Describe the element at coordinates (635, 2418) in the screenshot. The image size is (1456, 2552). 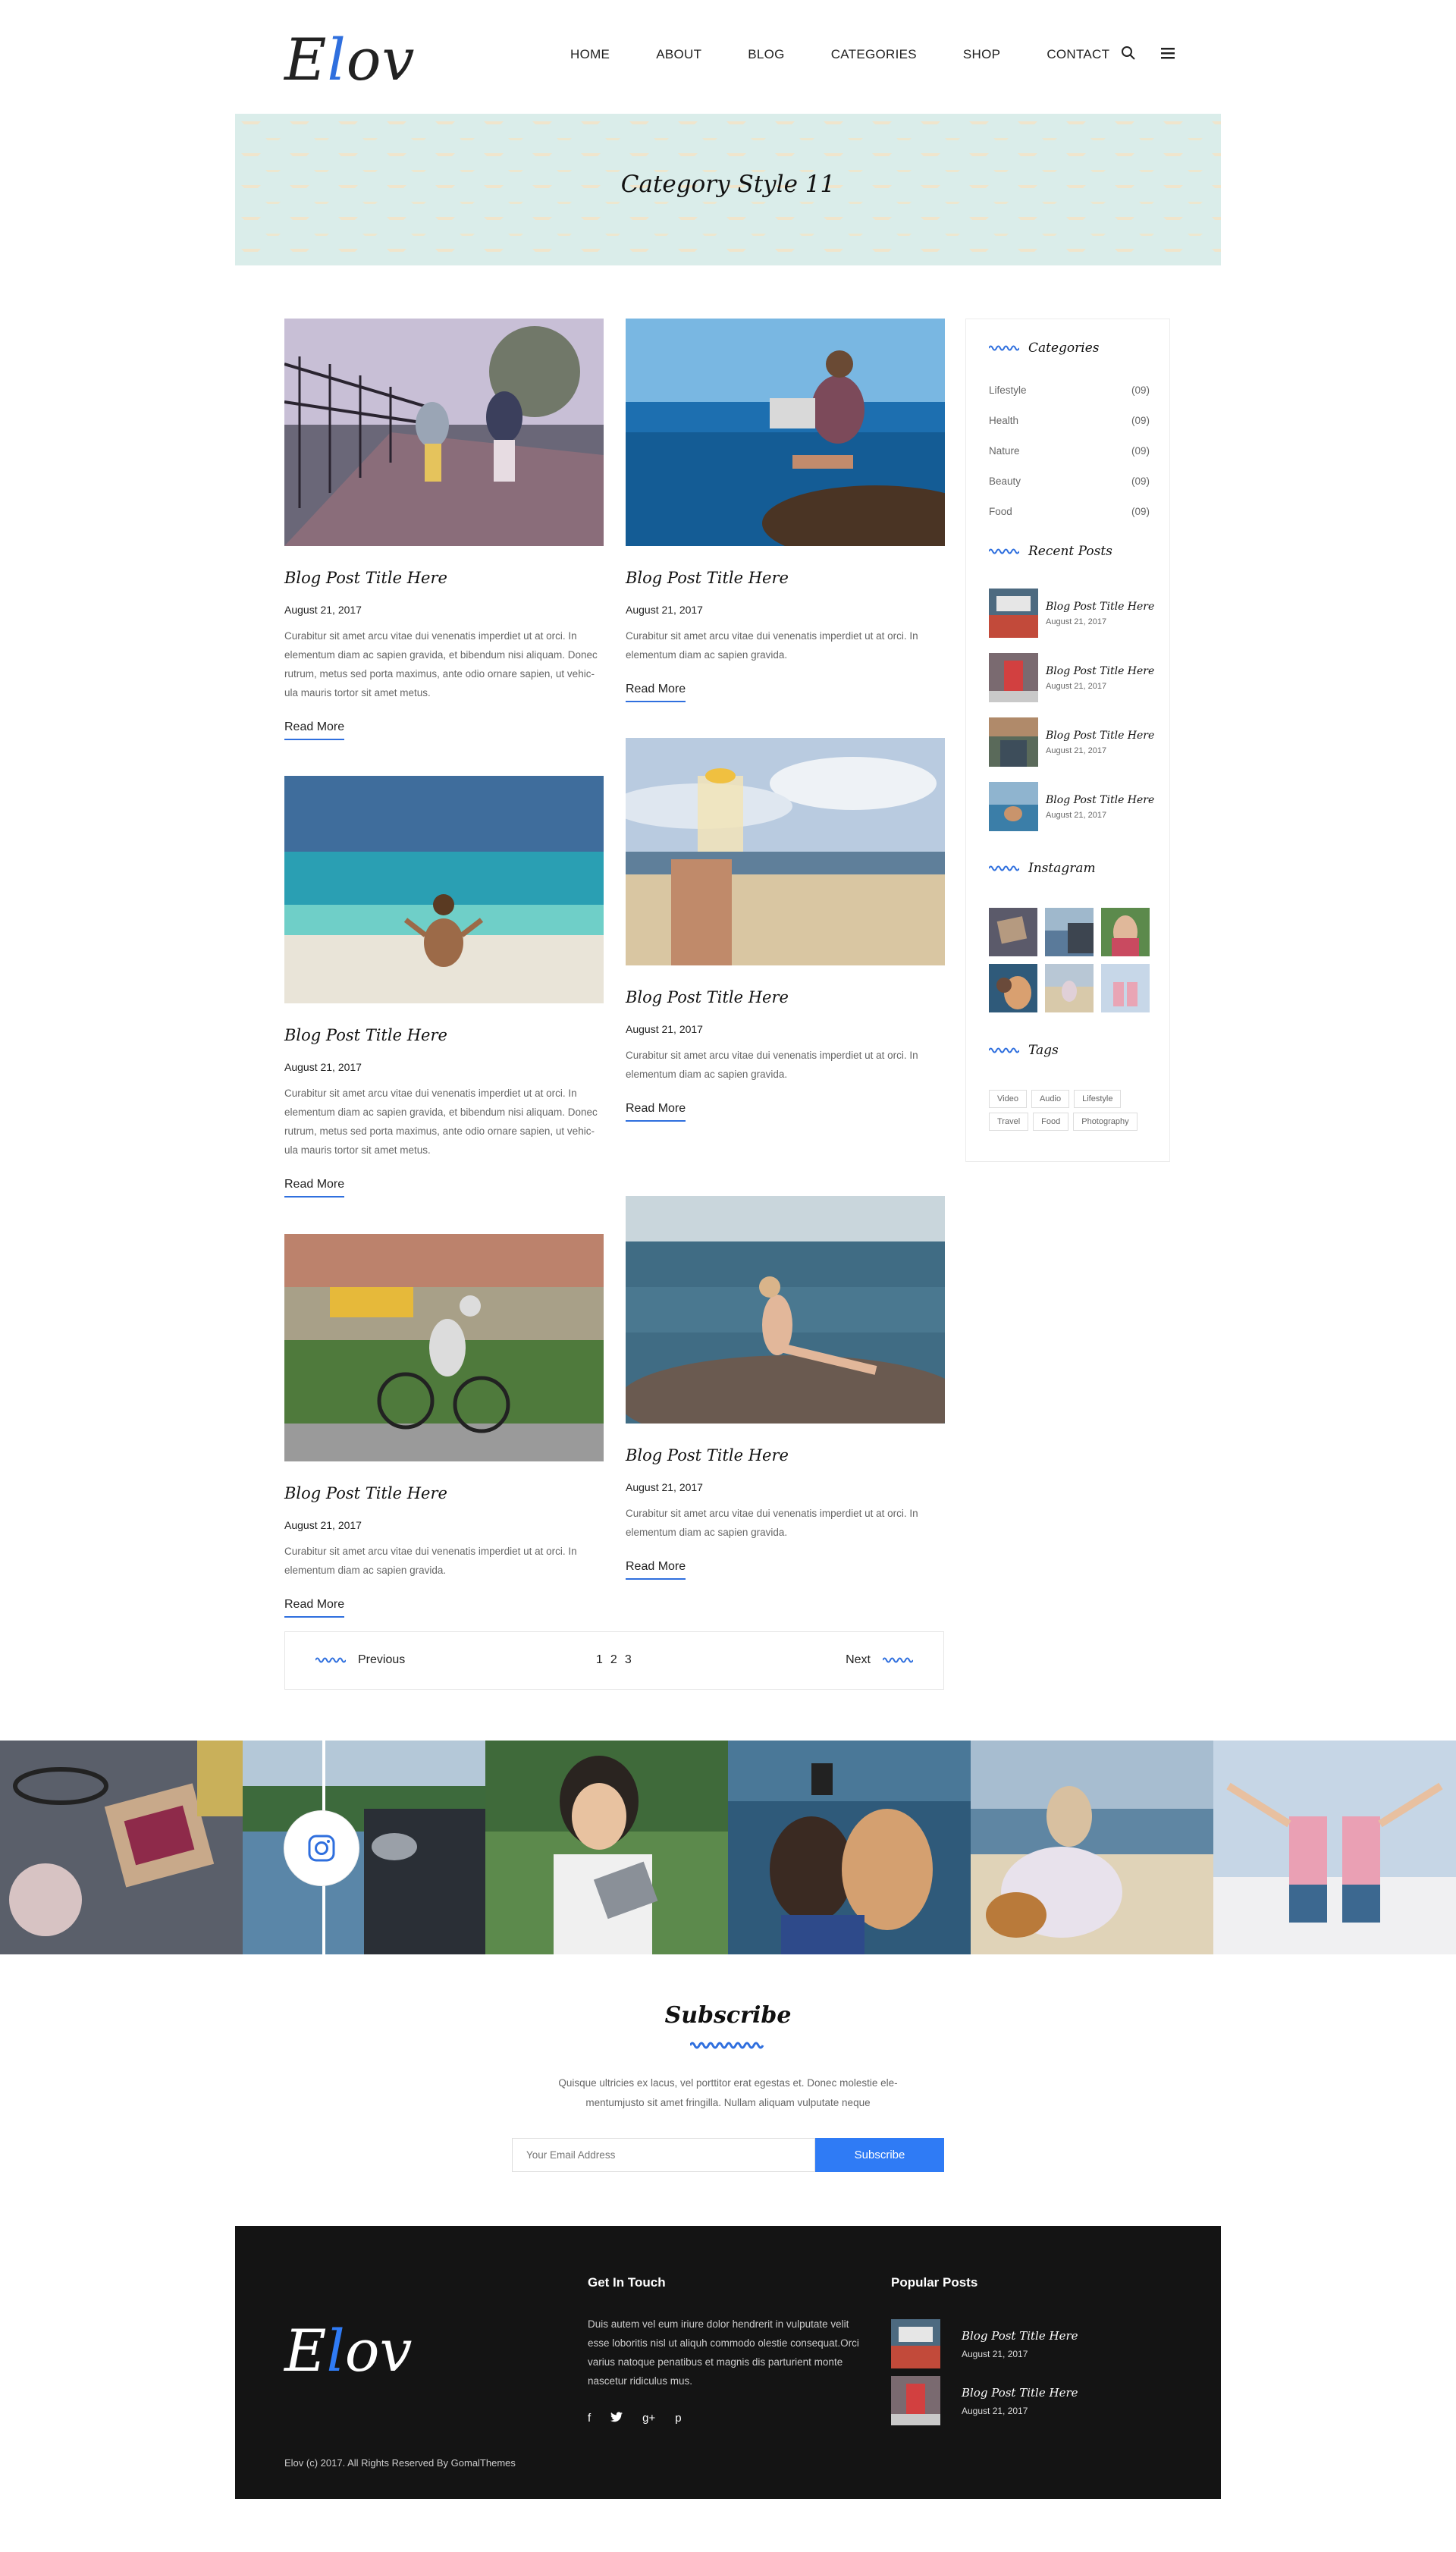
I see `social-links: f g+ p` at that location.